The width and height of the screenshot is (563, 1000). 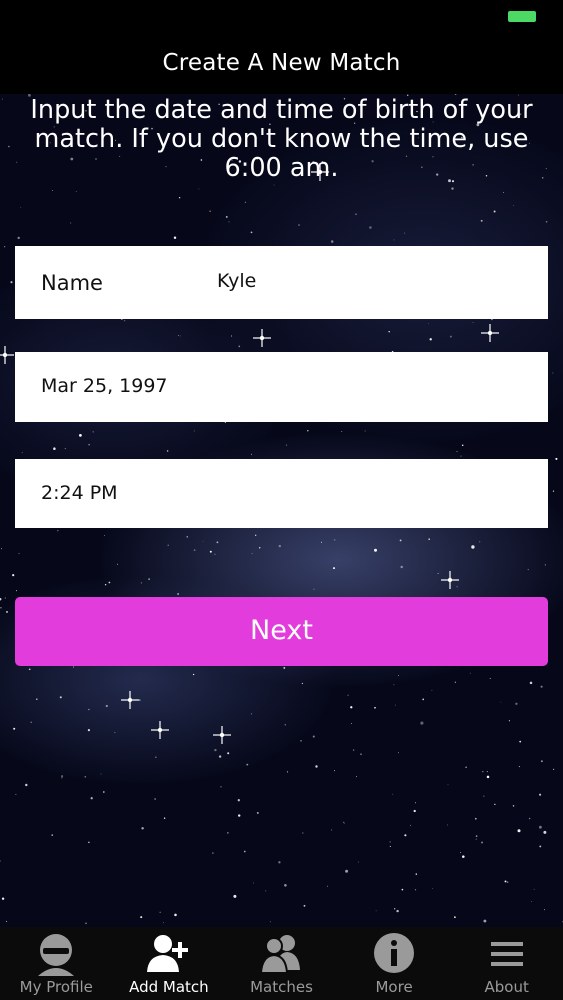 I want to click on name-label: Name, so click(x=72, y=283).